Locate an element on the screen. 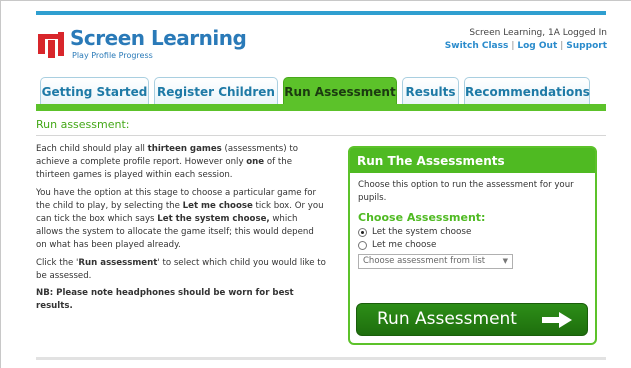  option-let-me-choose: Let me choose is located at coordinates (472, 245).